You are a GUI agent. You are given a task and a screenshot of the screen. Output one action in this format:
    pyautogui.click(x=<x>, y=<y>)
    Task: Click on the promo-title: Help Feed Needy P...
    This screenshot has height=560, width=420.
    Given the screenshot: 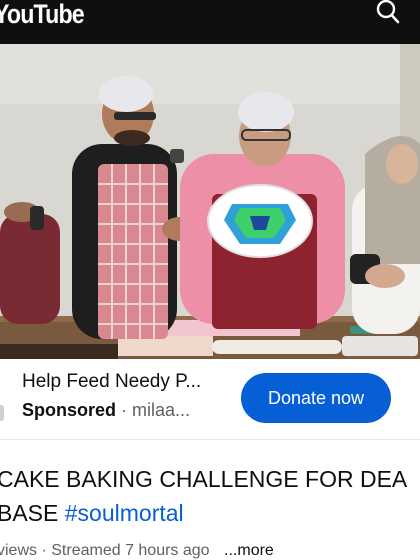 What is the action you would take?
    pyautogui.click(x=111, y=382)
    